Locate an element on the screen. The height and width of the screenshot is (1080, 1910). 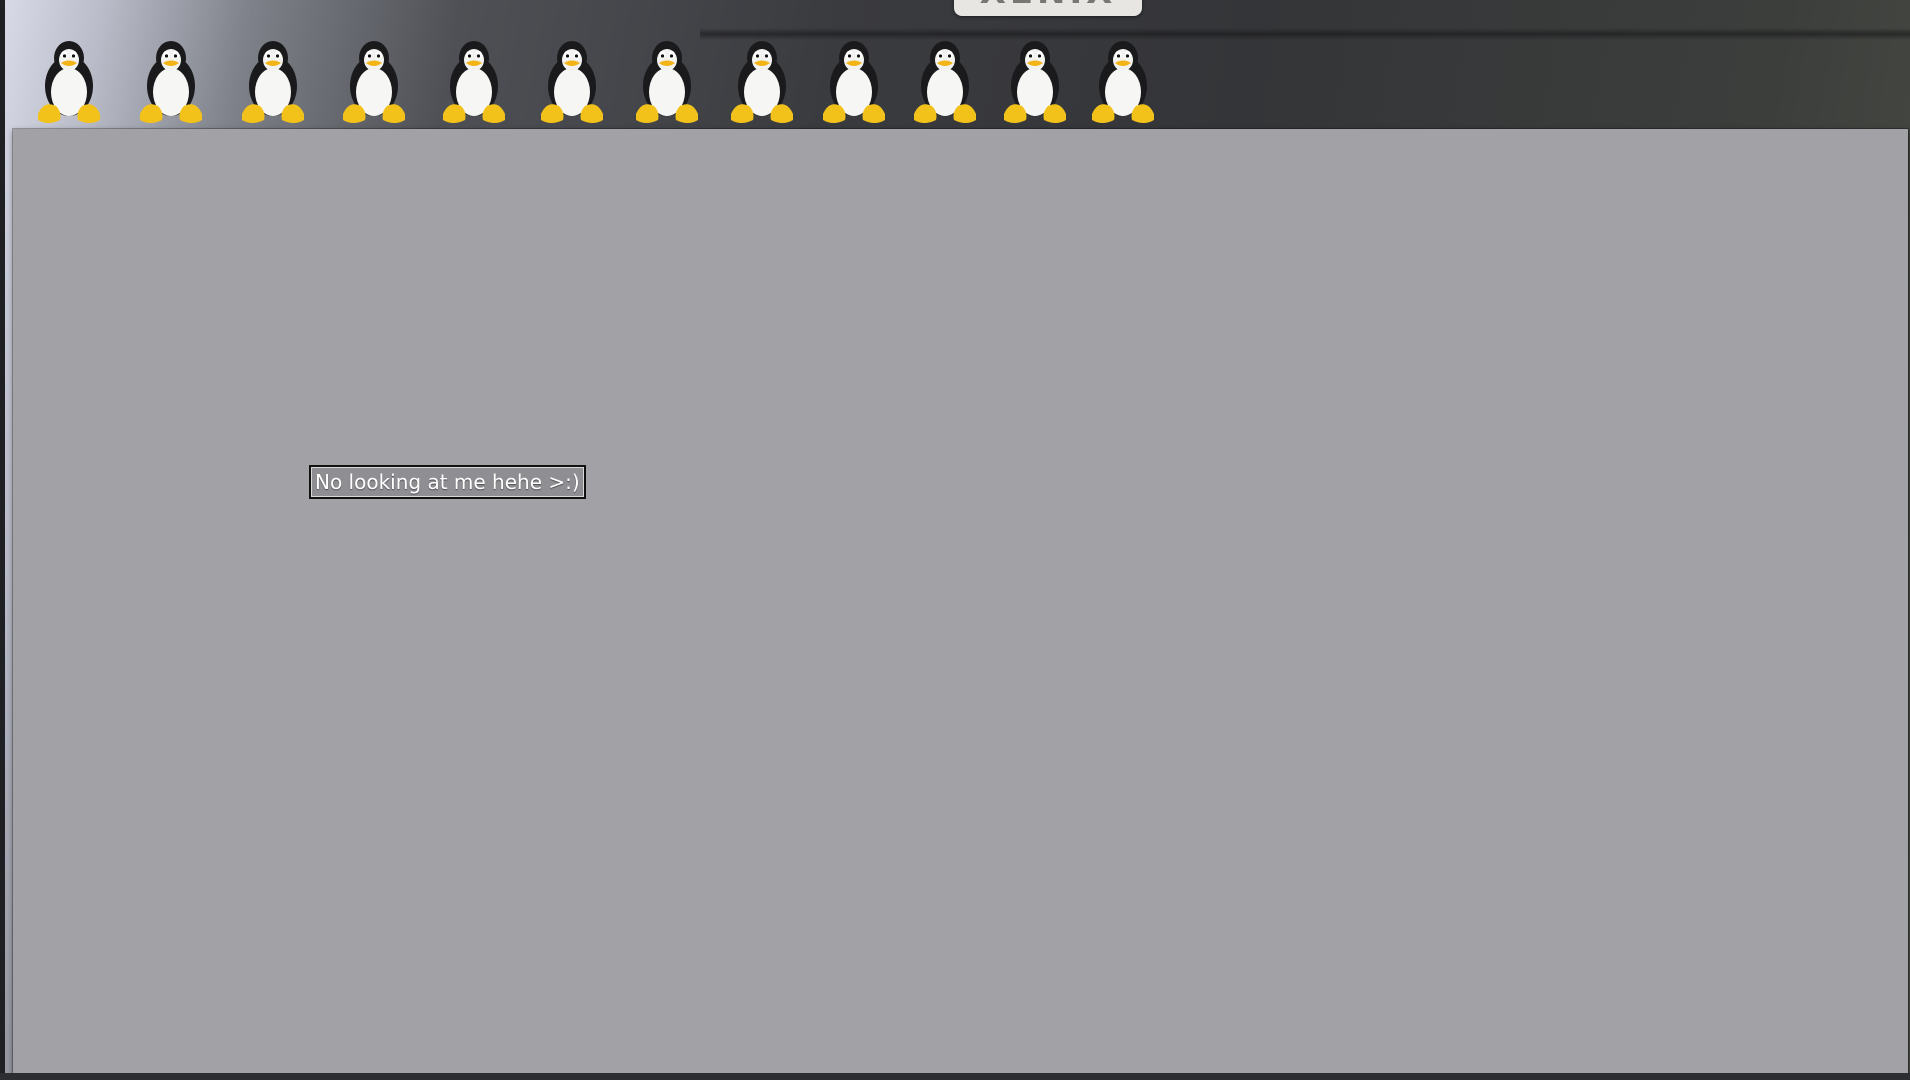
logo-text: XENIX is located at coordinates (1048, 6).